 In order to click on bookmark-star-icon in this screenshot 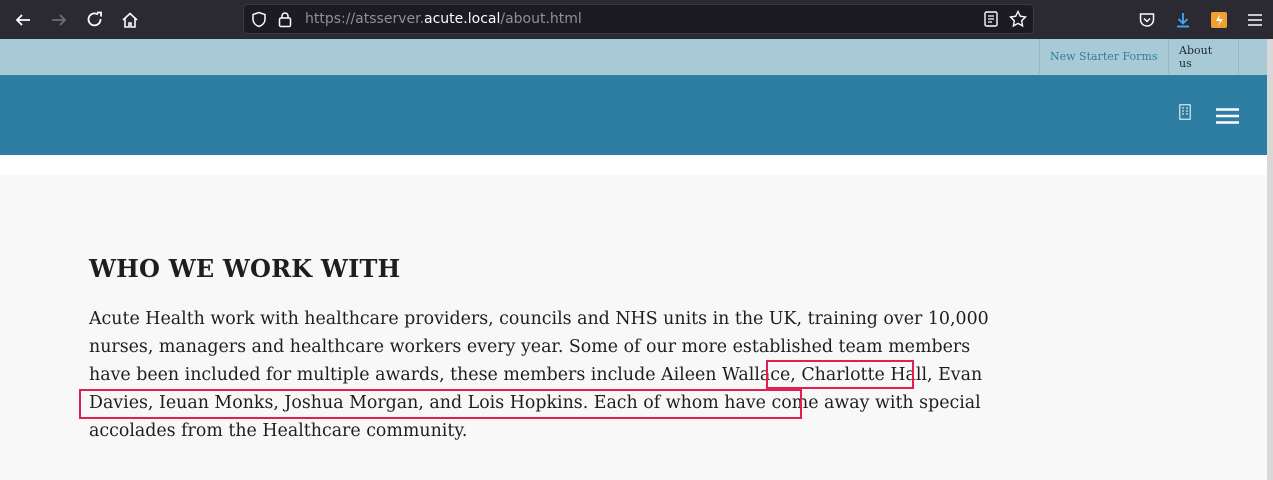, I will do `click(1018, 20)`.